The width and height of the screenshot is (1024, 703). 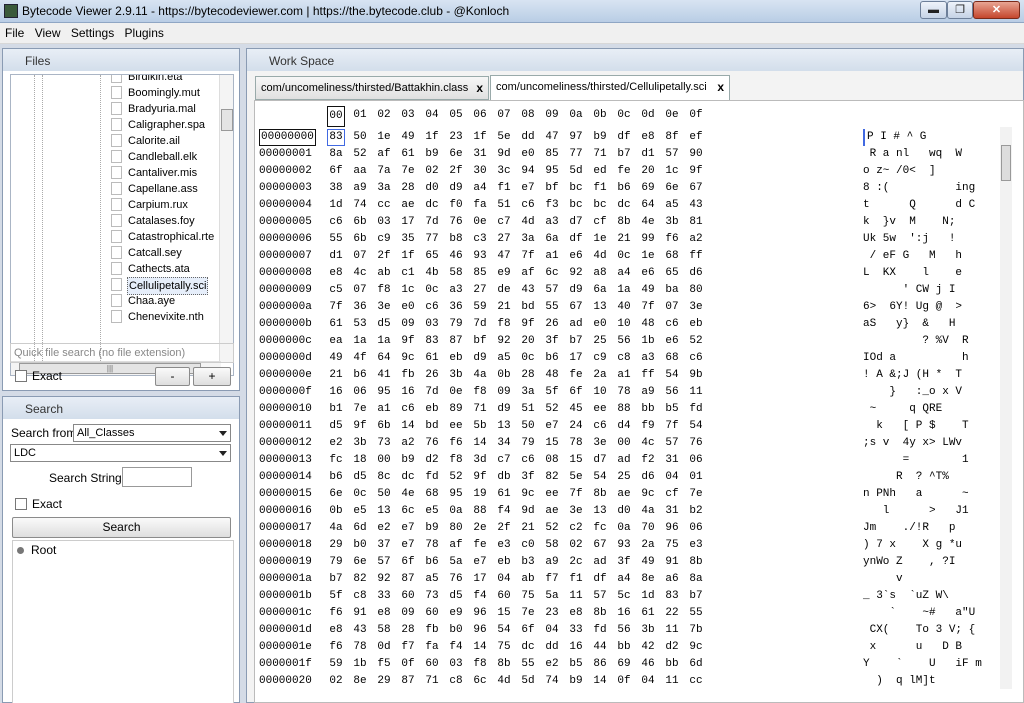 What do you see at coordinates (408, 239) in the screenshot?
I see `hex-byte: 35` at bounding box center [408, 239].